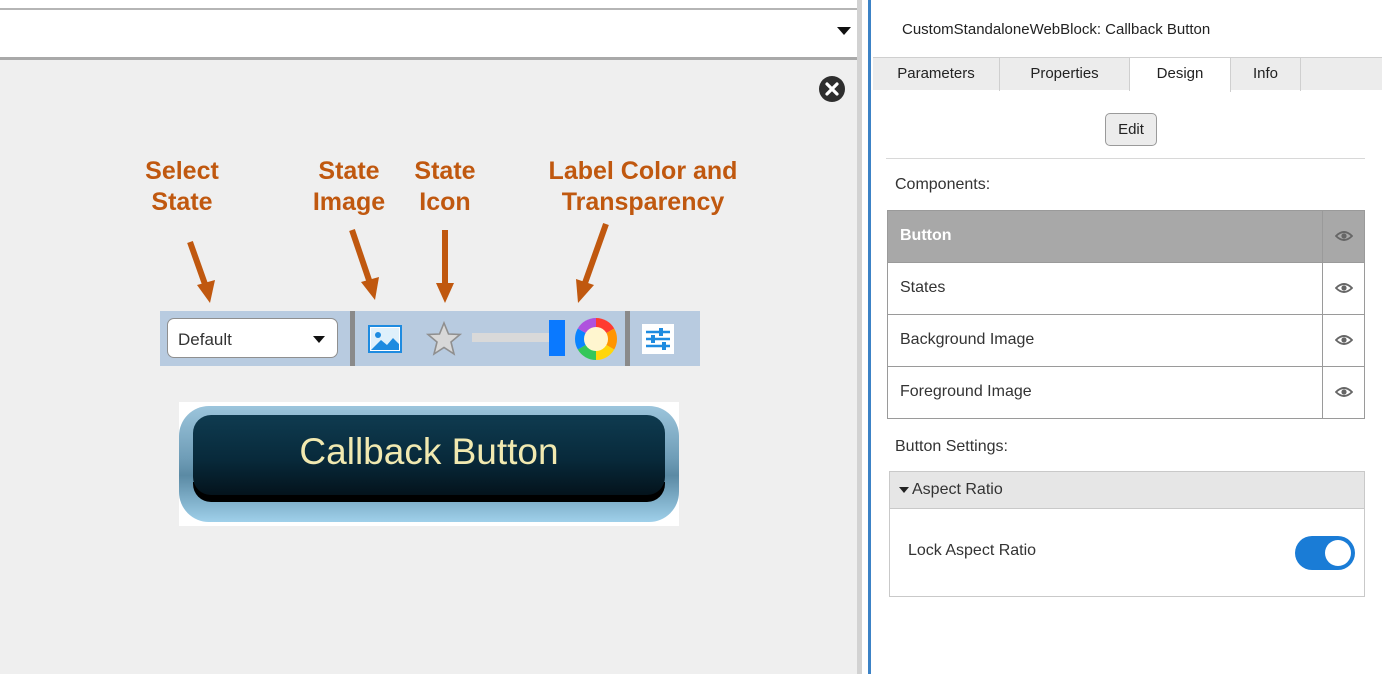  Describe the element at coordinates (936, 74) in the screenshot. I see `tab-parameters: Parameters` at that location.